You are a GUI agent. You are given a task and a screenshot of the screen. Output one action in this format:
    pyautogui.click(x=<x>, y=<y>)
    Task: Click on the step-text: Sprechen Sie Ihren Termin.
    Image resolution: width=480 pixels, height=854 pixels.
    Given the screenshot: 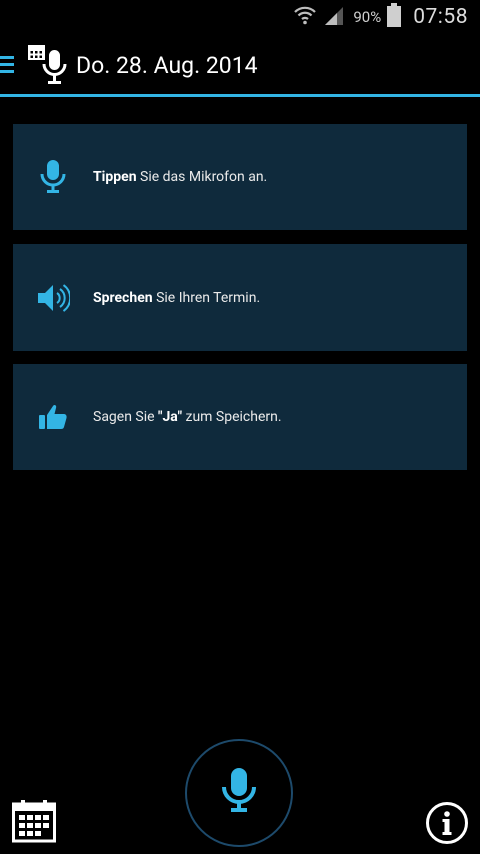 What is the action you would take?
    pyautogui.click(x=176, y=298)
    